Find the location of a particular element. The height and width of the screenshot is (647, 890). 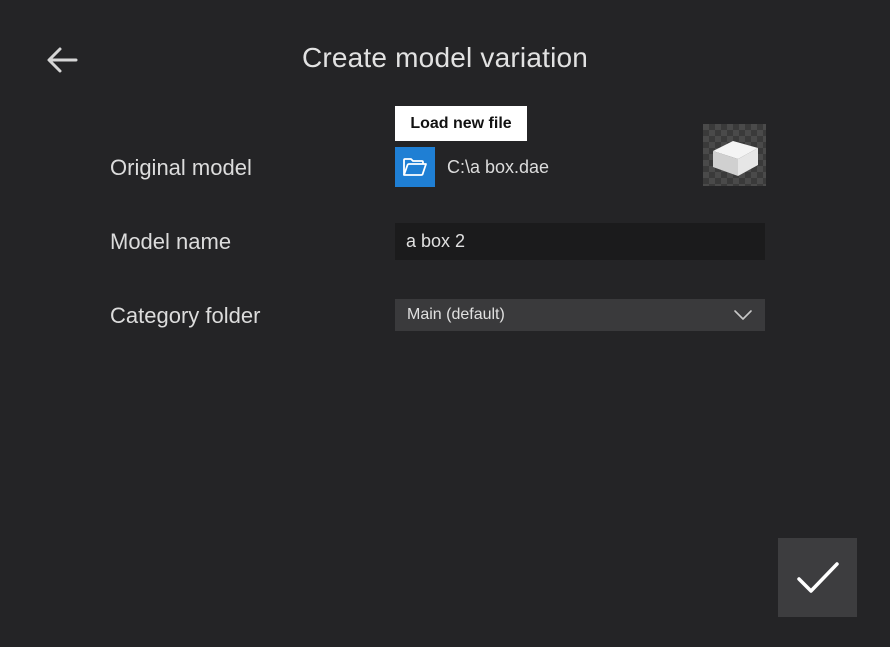

checkmark-icon is located at coordinates (817, 577).